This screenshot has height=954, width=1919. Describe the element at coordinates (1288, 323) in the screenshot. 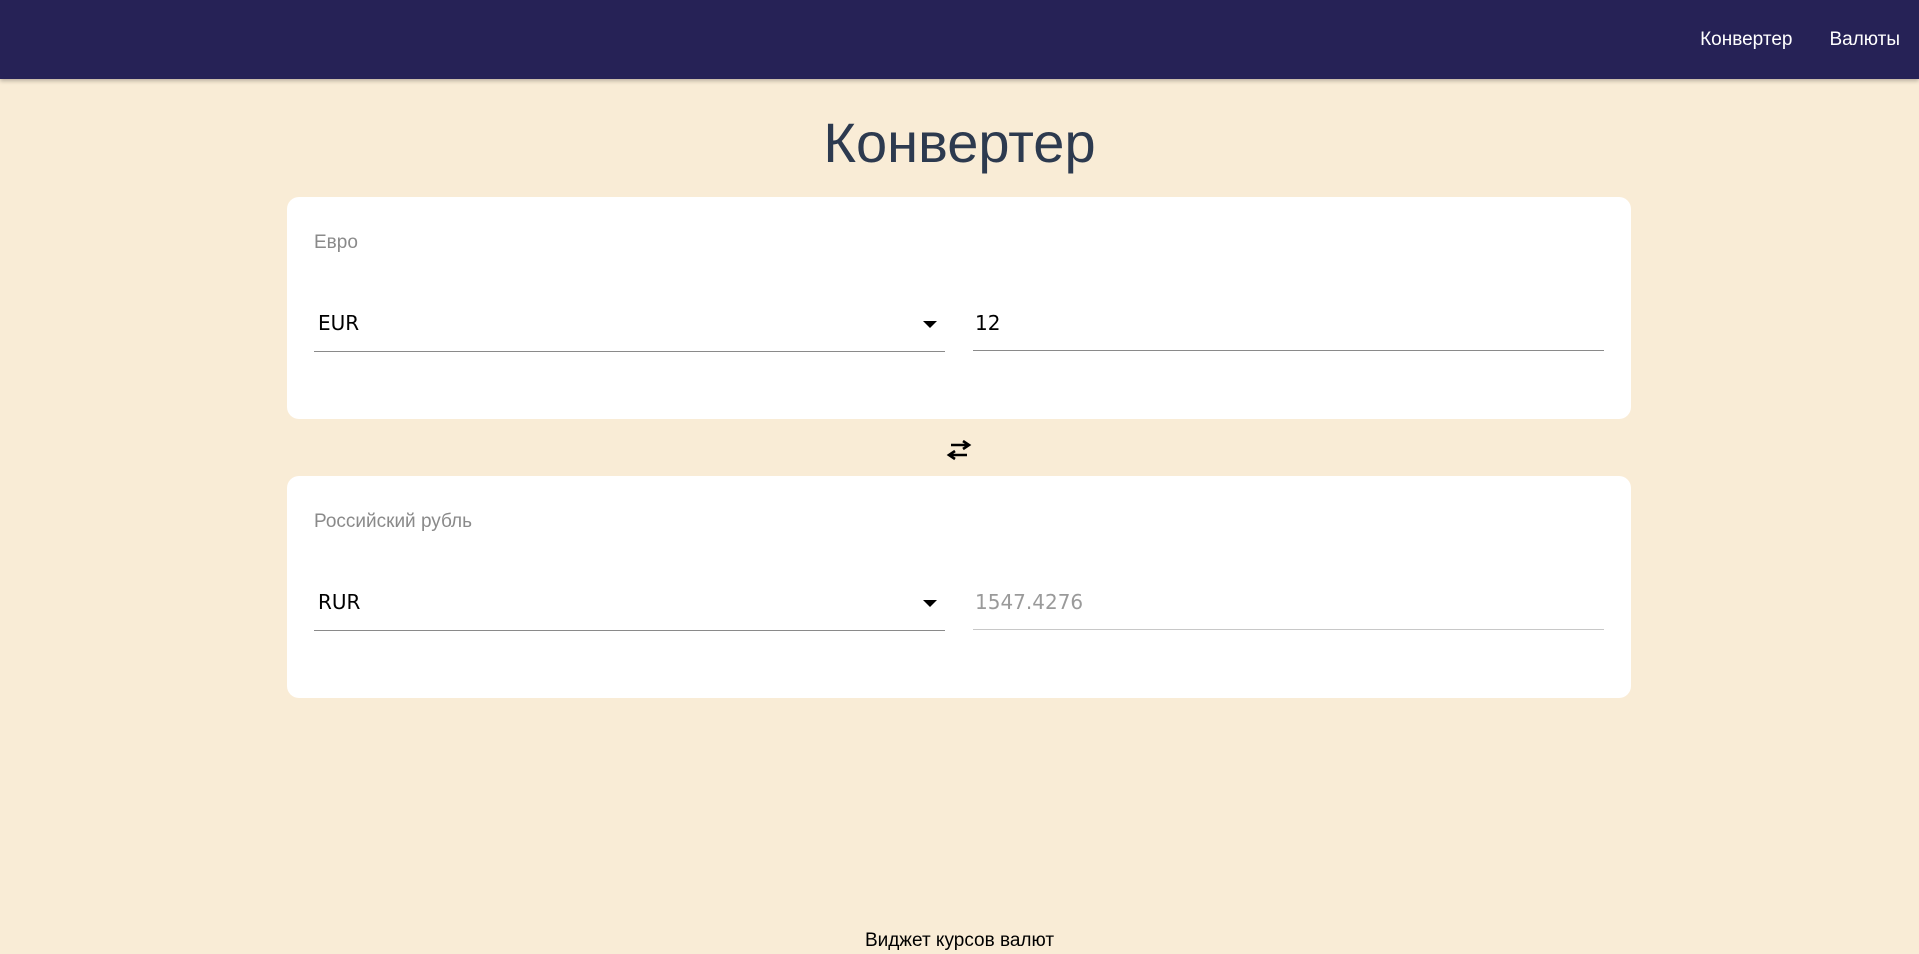

I see `source-amount-input` at that location.